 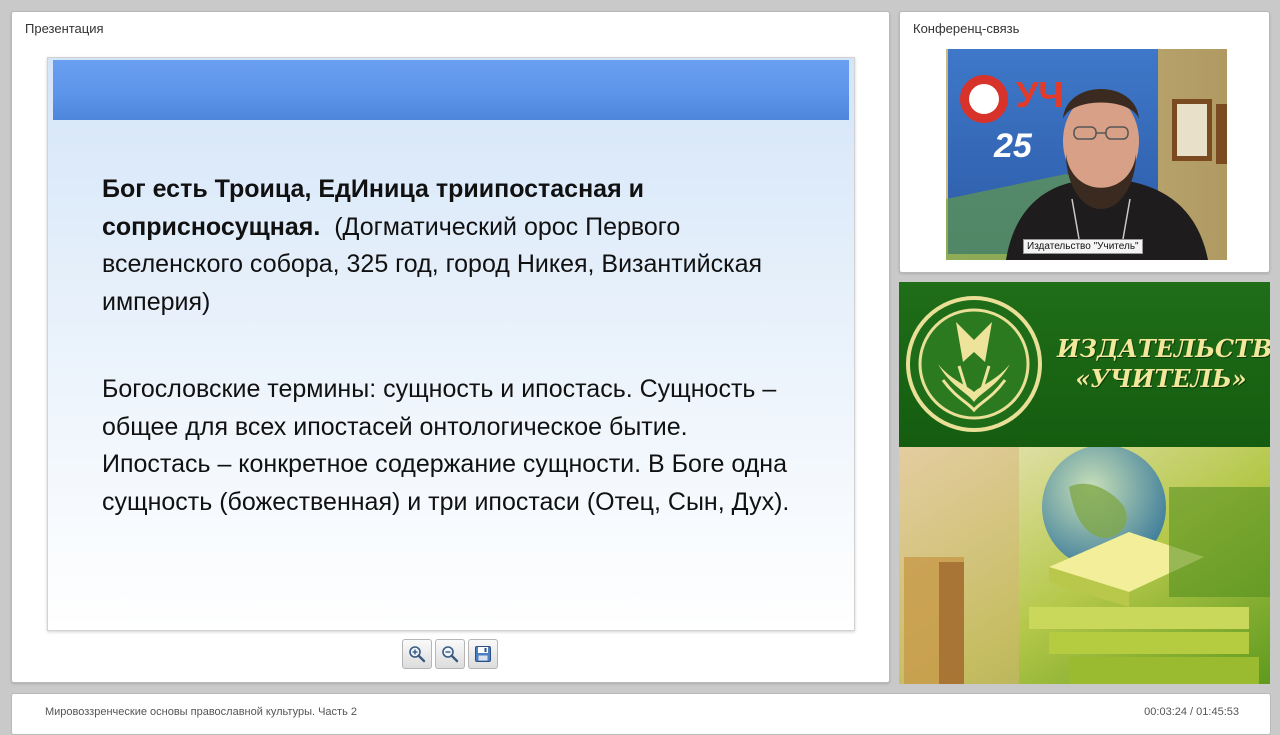 I want to click on slide-toolbar, so click(x=450, y=654).